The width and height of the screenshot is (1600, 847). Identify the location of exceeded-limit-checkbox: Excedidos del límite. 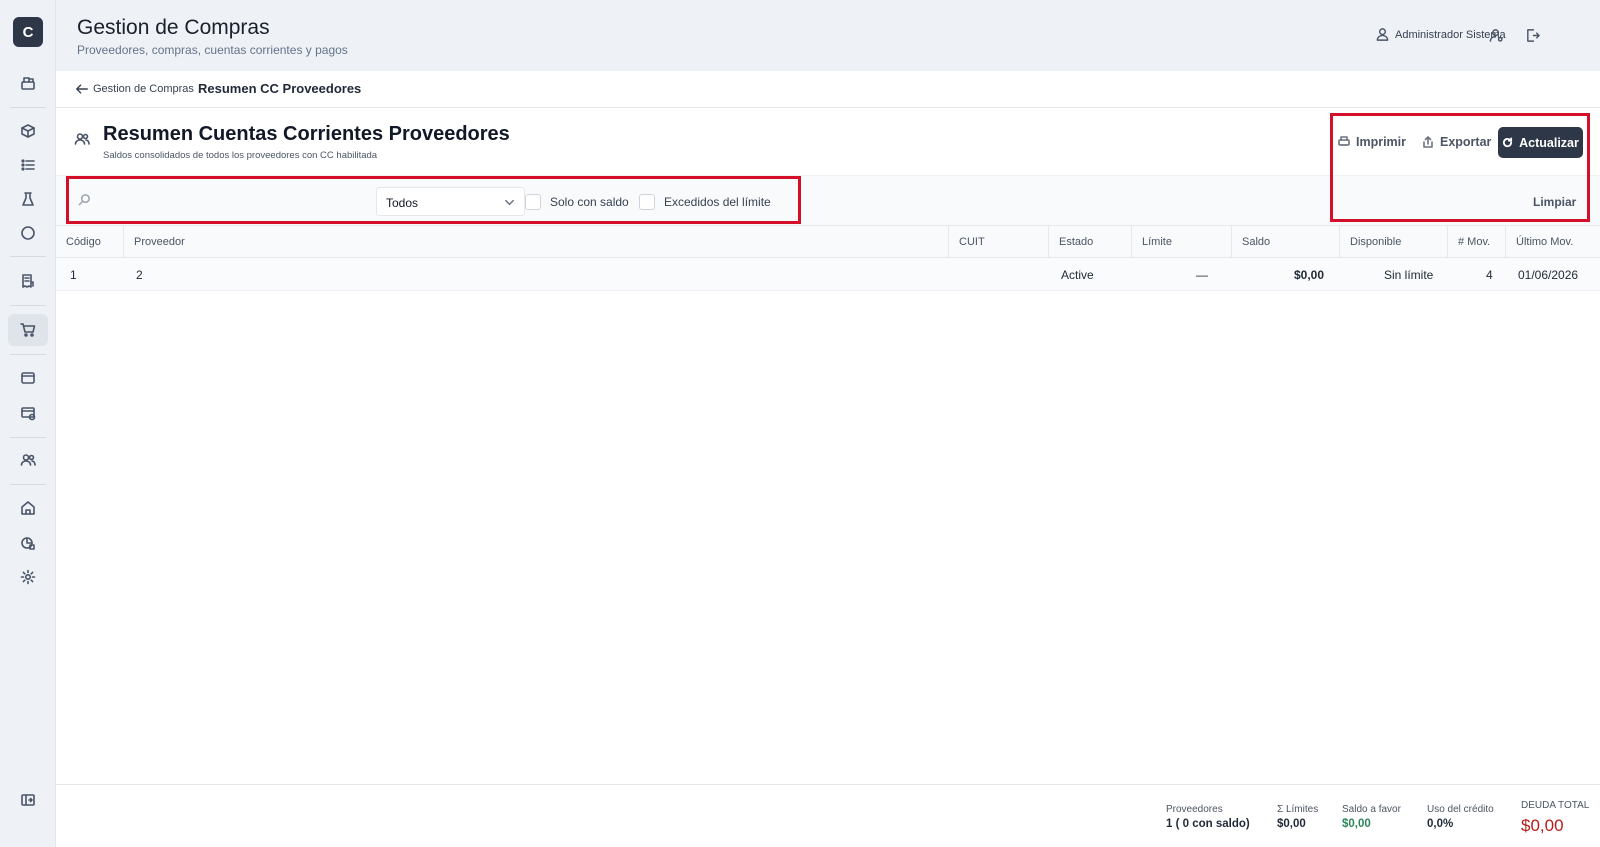
(705, 202).